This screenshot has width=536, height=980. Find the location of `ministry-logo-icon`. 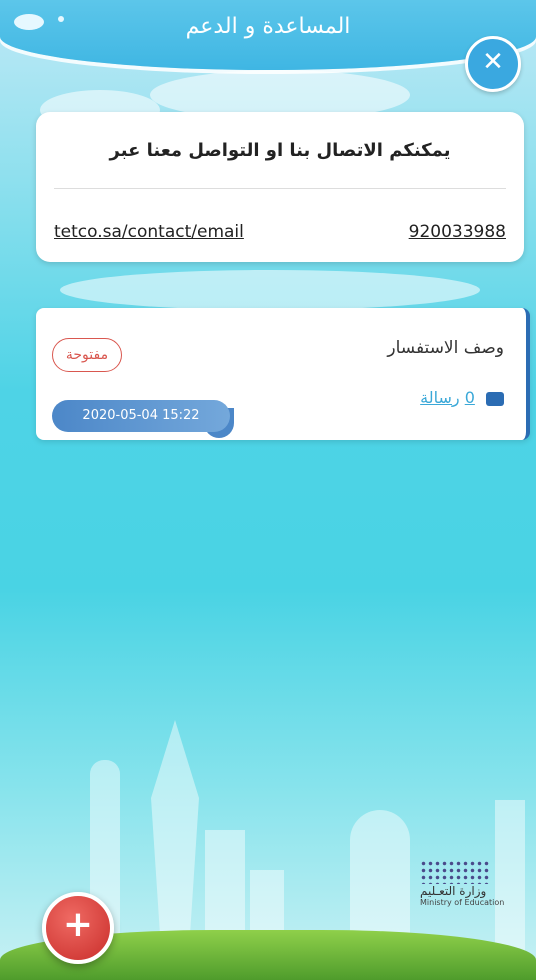

ministry-logo-icon is located at coordinates (455, 872).